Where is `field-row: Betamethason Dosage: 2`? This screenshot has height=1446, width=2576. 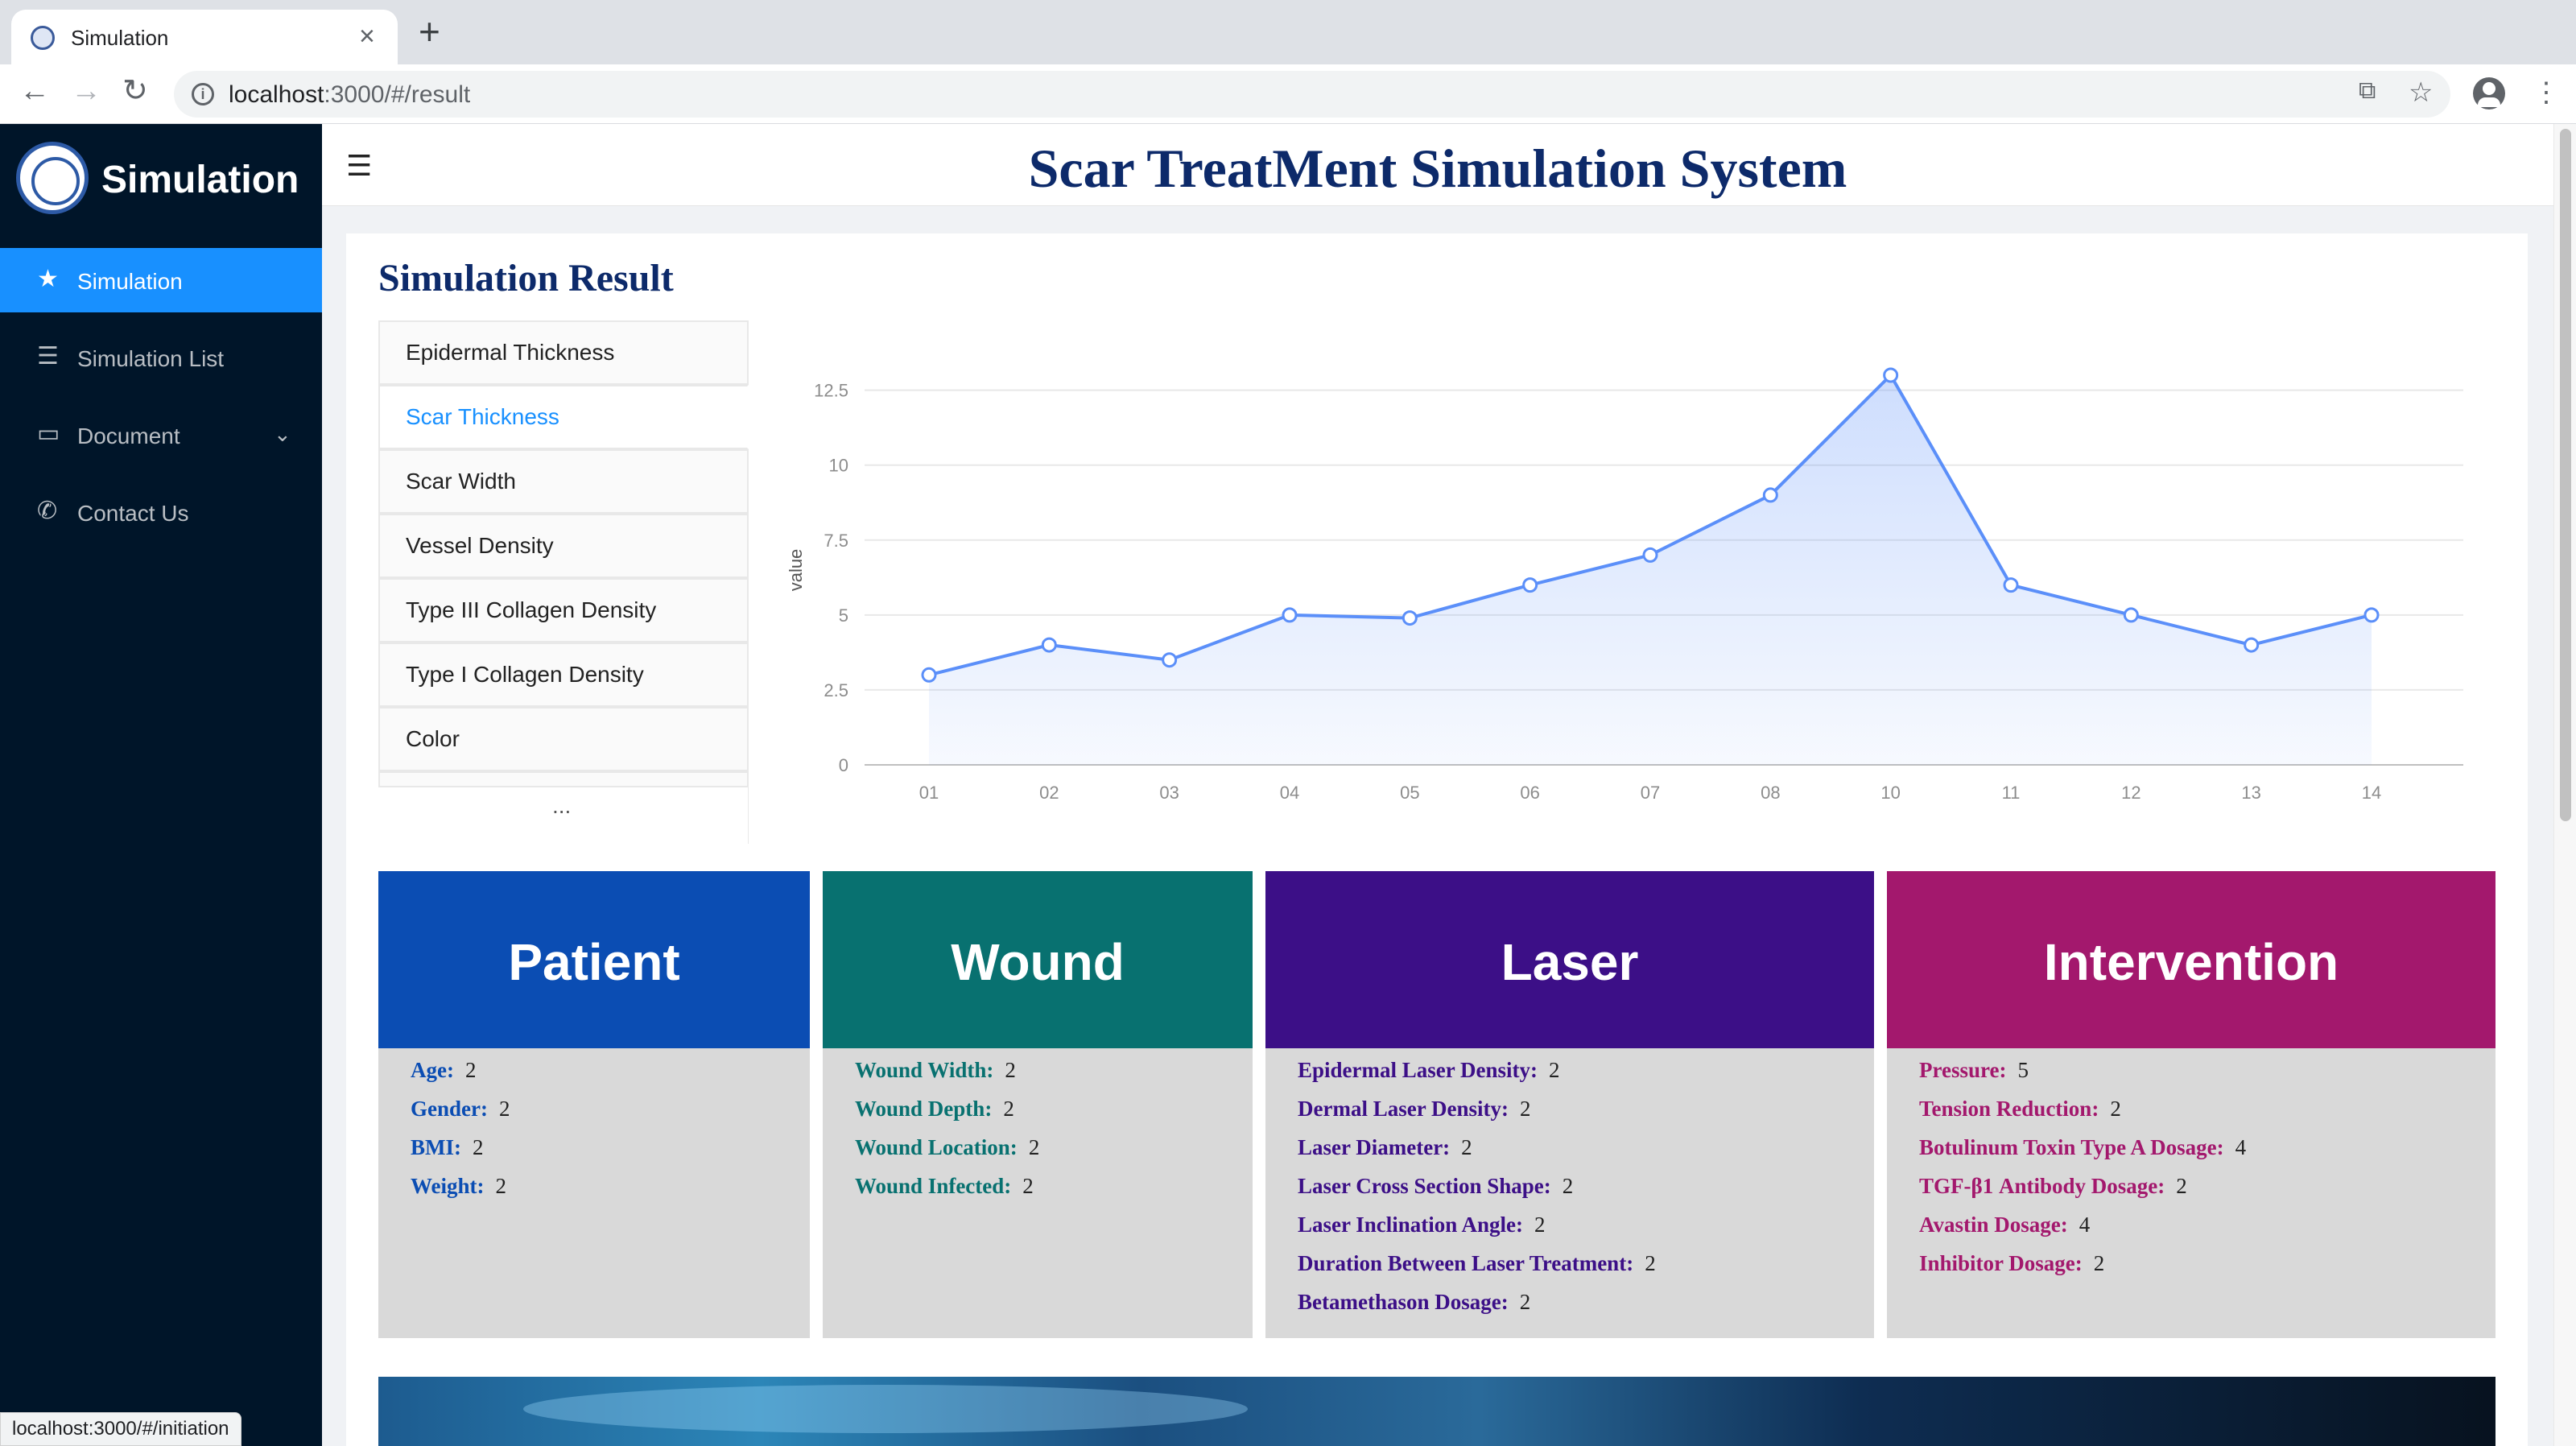 field-row: Betamethason Dosage: 2 is located at coordinates (1477, 1309).